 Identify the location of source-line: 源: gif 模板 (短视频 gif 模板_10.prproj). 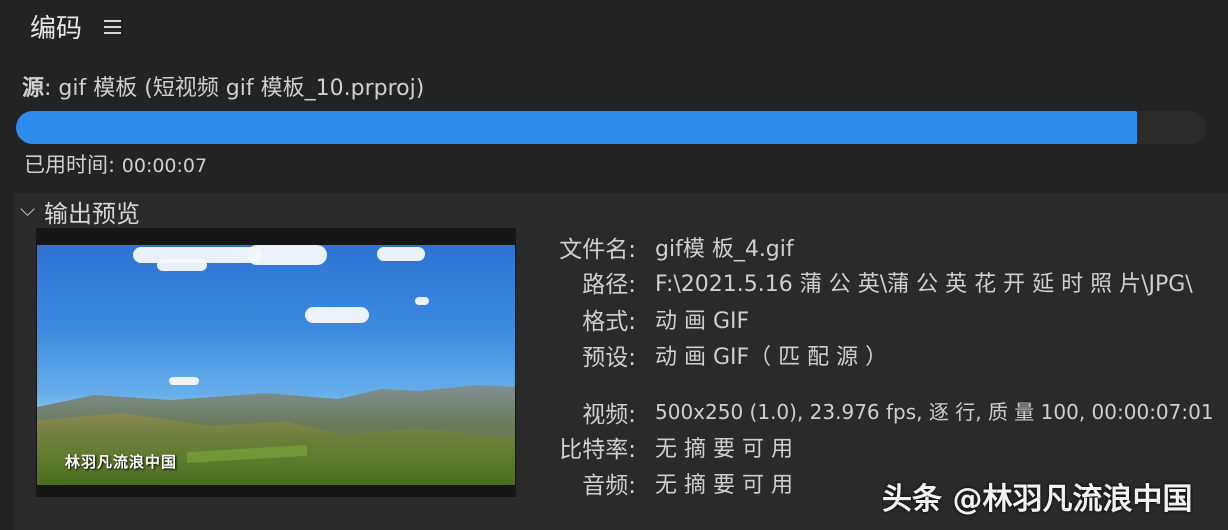
(223, 86).